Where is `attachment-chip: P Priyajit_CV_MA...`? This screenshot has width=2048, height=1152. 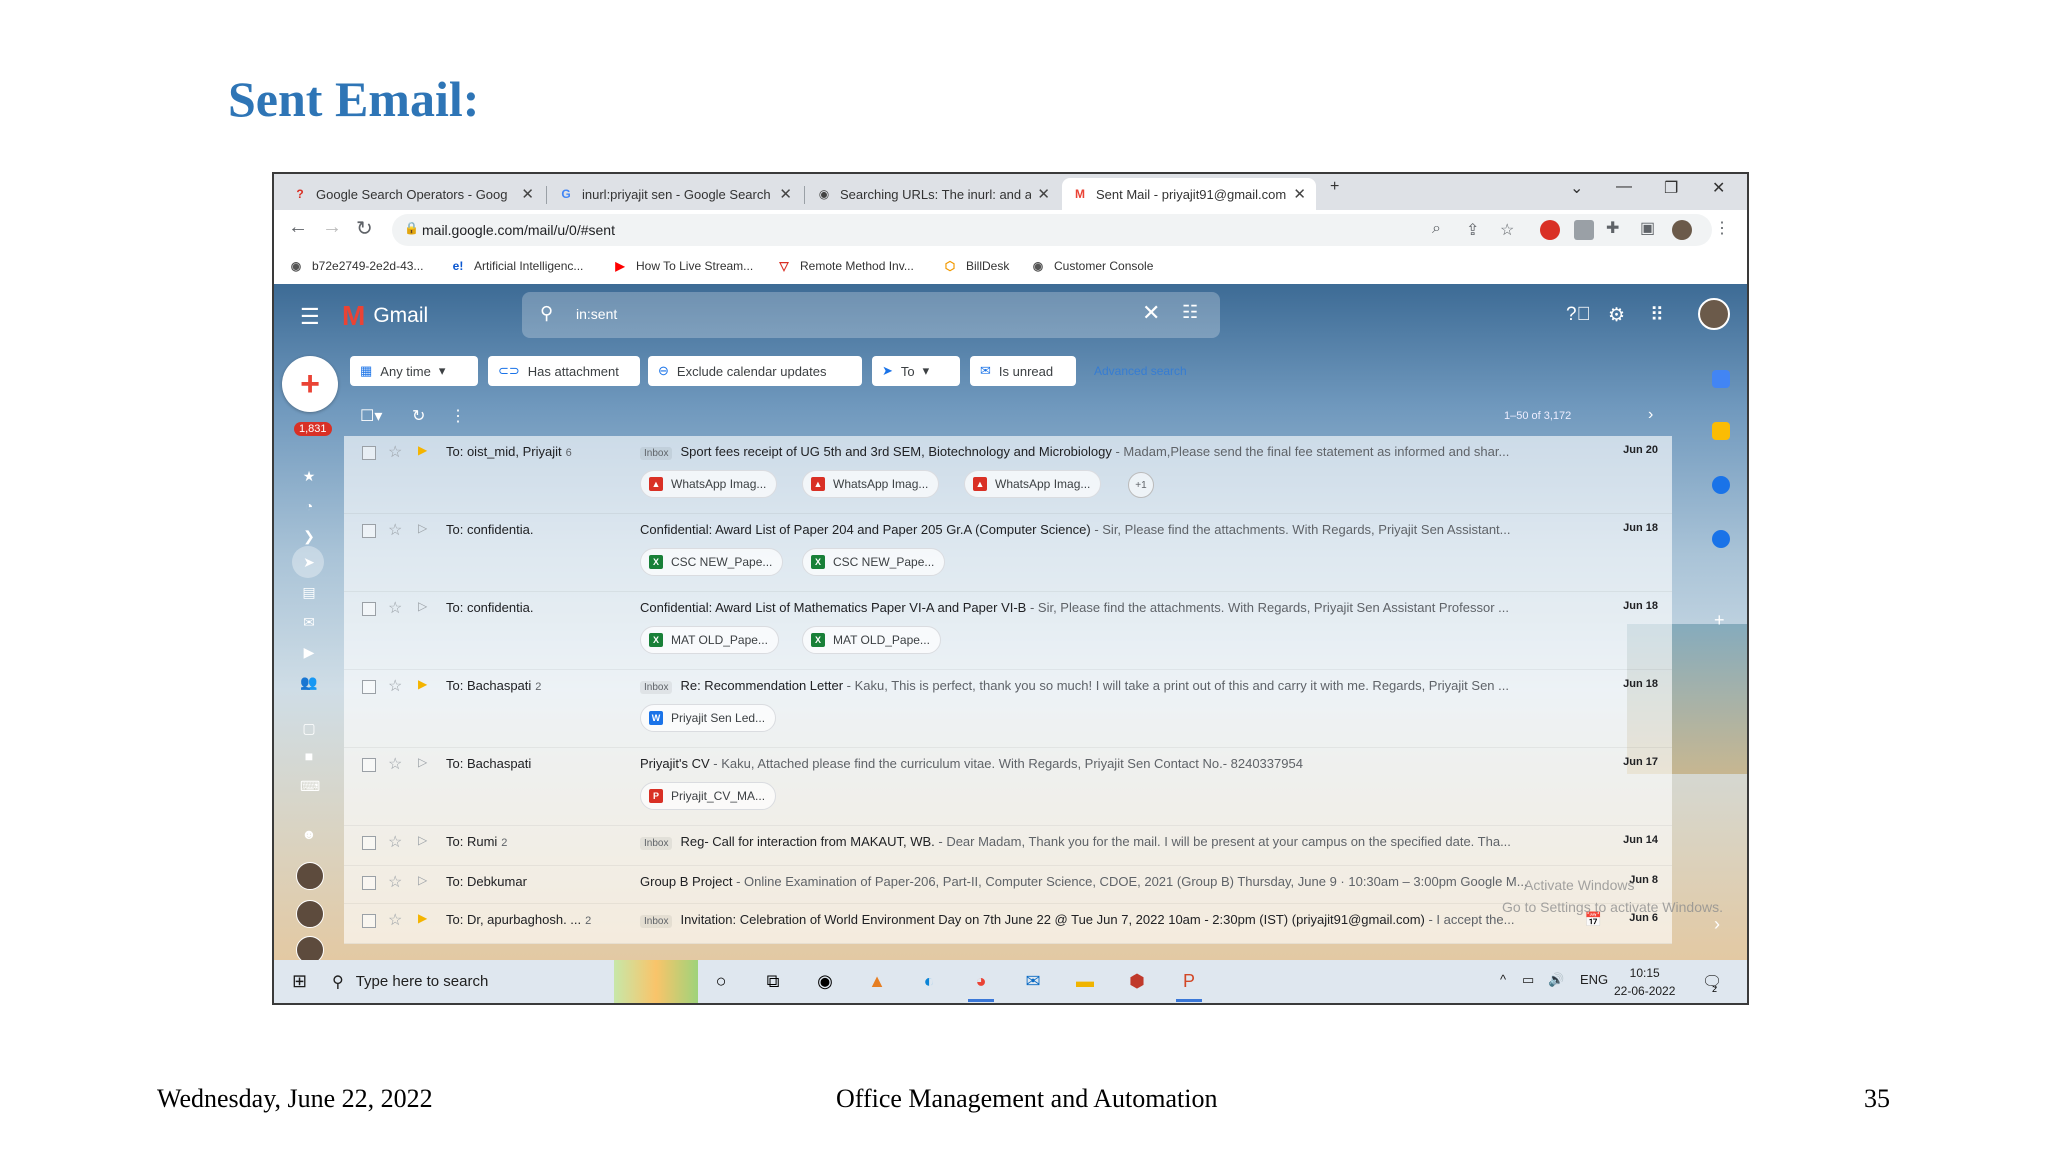
attachment-chip: P Priyajit_CV_MA... is located at coordinates (708, 796).